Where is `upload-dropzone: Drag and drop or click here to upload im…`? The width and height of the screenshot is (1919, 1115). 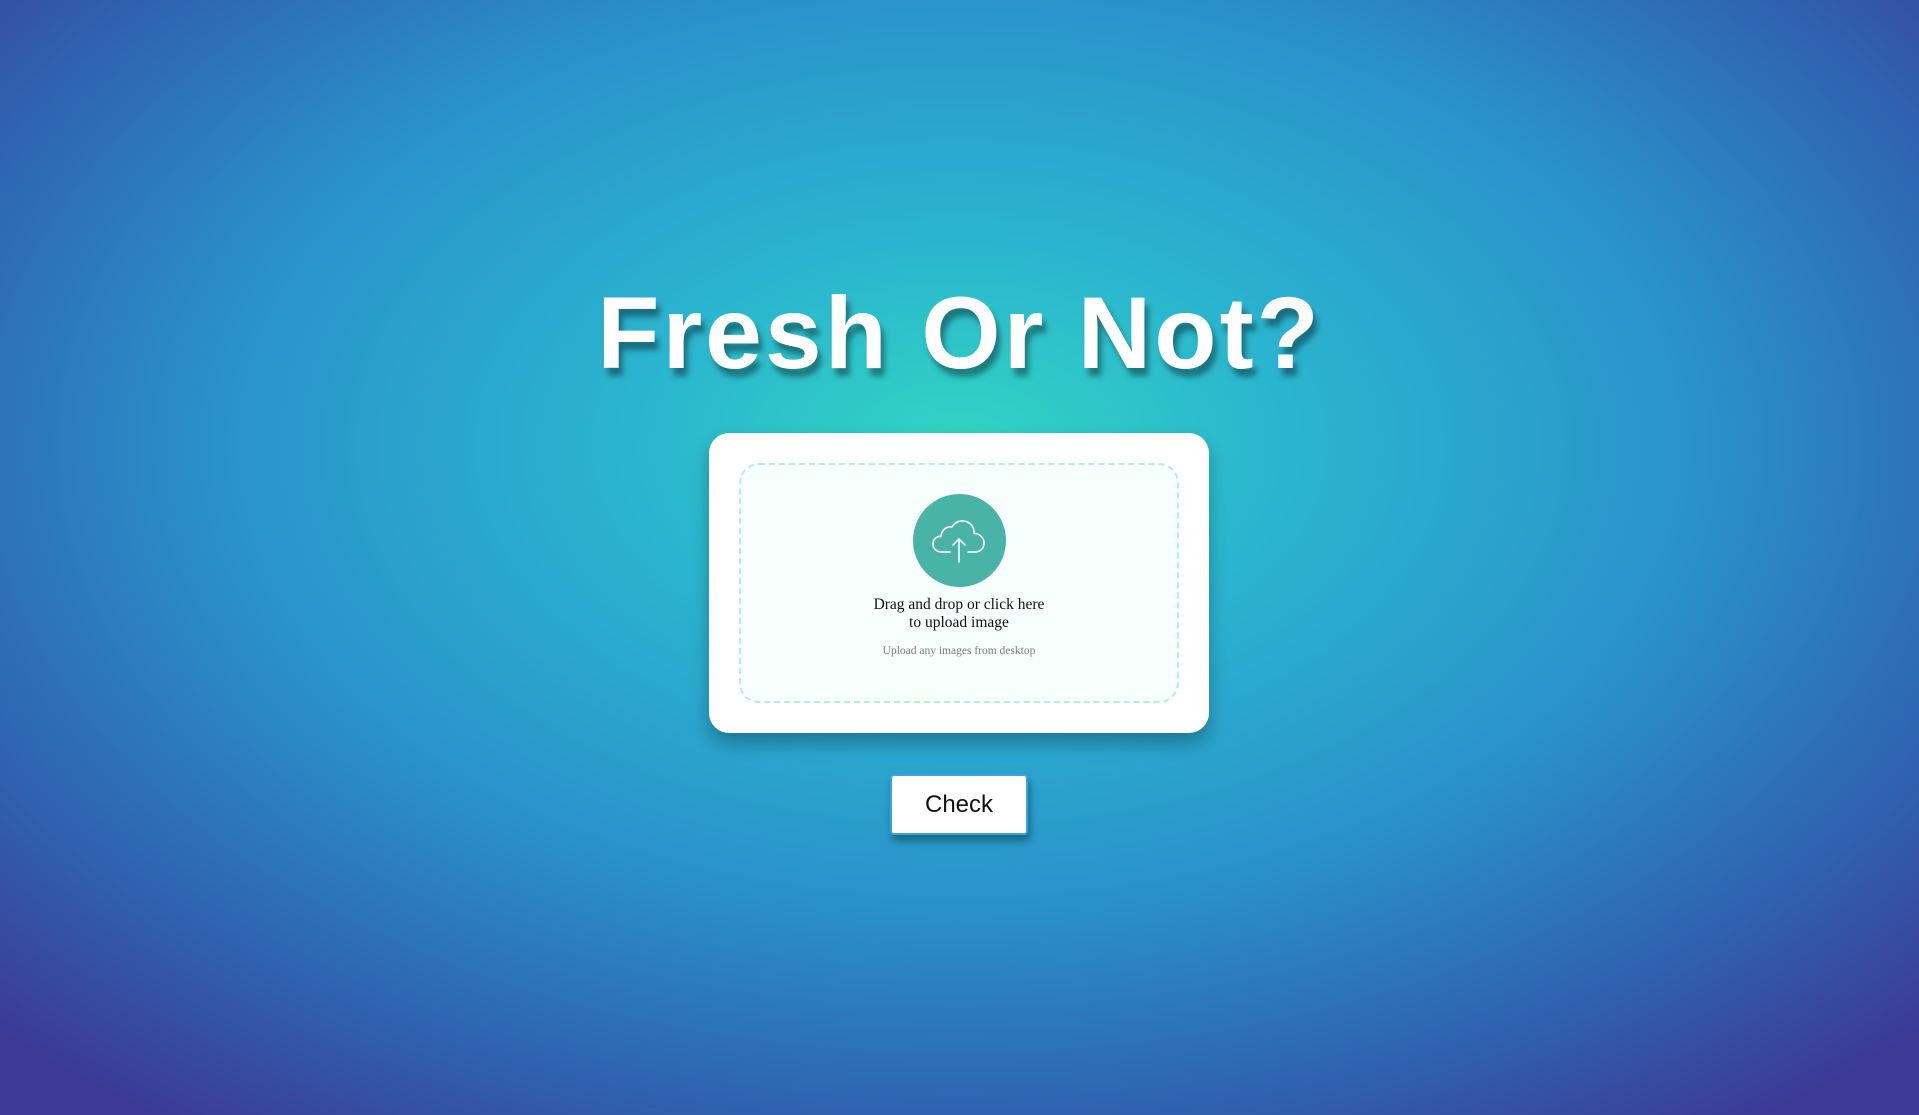
upload-dropzone: Drag and drop or click here to upload im… is located at coordinates (959, 583).